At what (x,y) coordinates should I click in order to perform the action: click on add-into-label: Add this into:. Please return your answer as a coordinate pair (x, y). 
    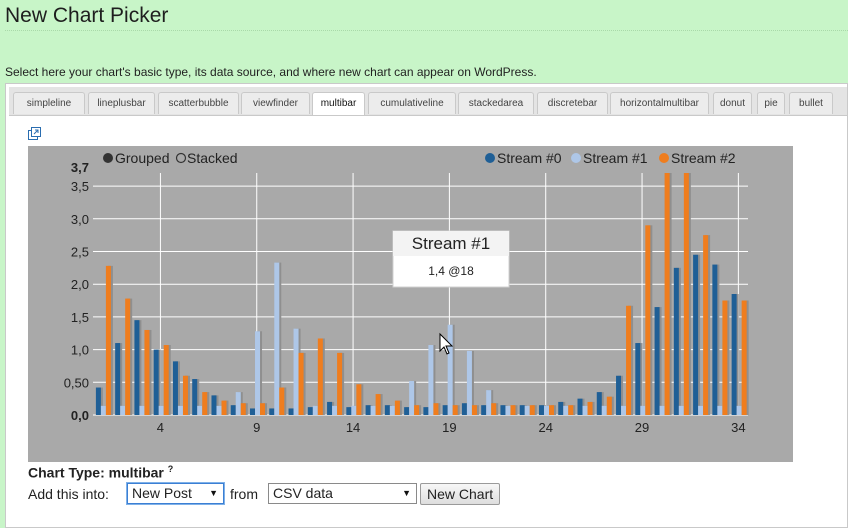
    Looking at the image, I should click on (68, 494).